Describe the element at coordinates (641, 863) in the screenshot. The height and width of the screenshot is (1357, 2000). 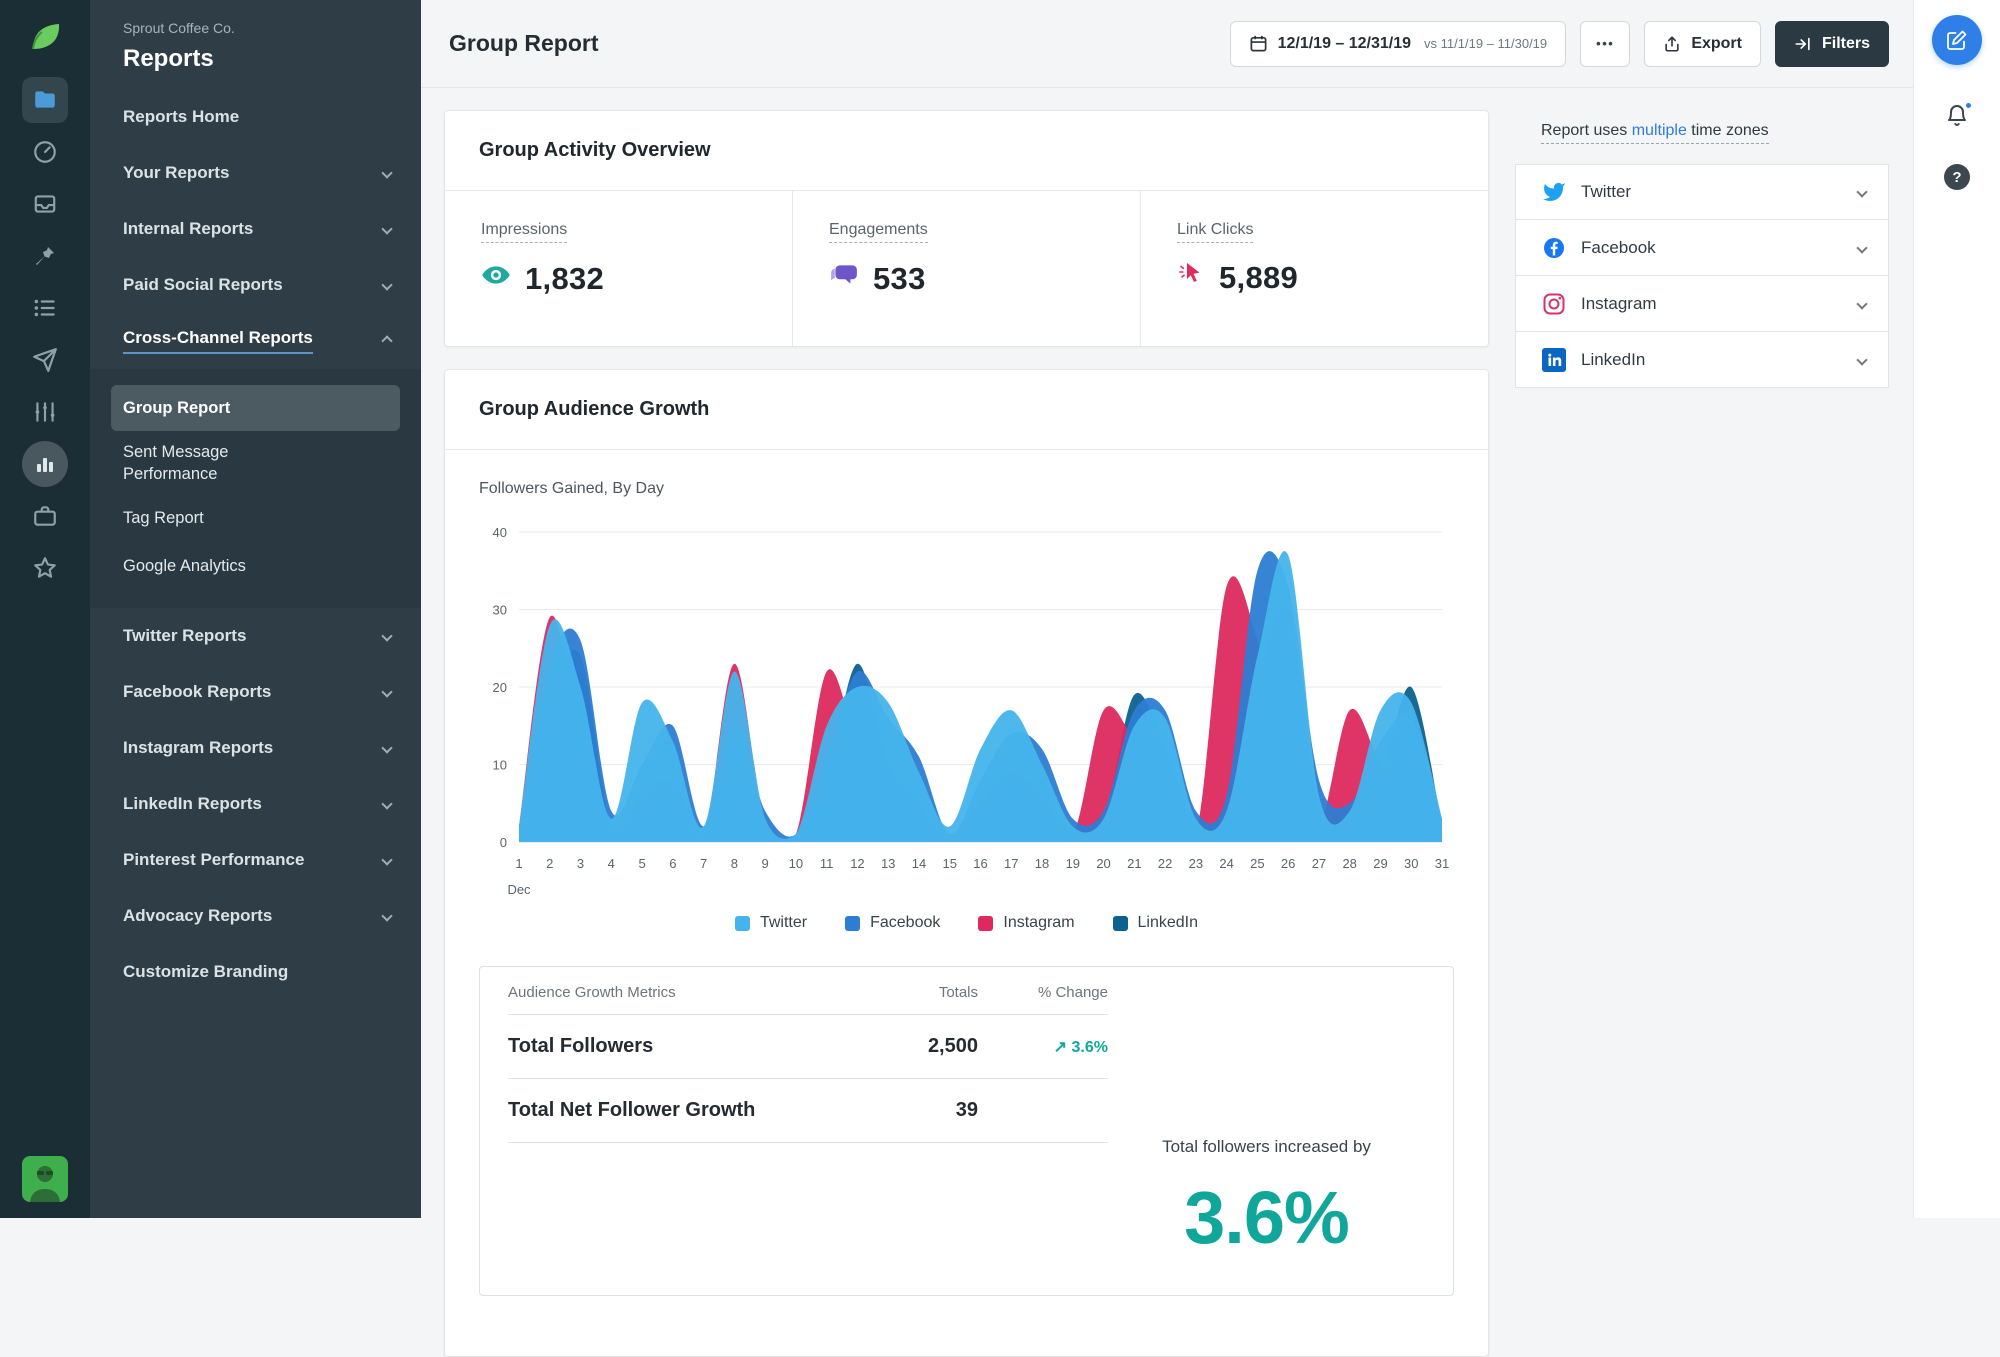
I see `svg-text: 5` at that location.